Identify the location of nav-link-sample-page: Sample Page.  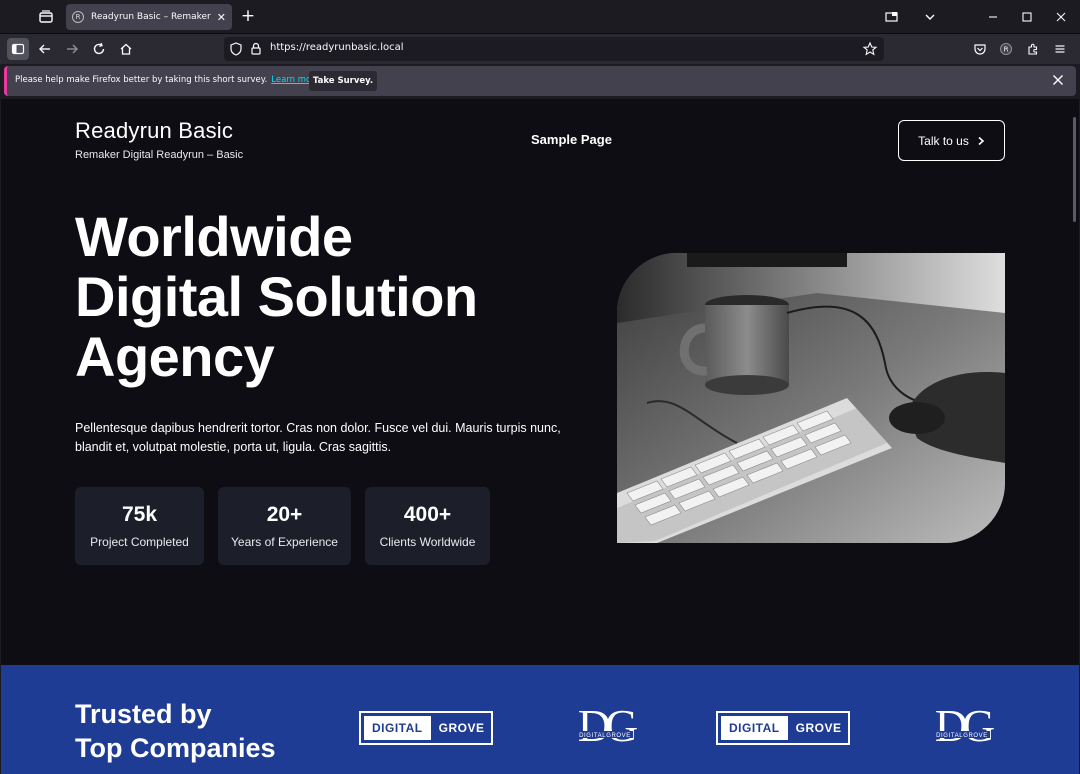
(571, 139).